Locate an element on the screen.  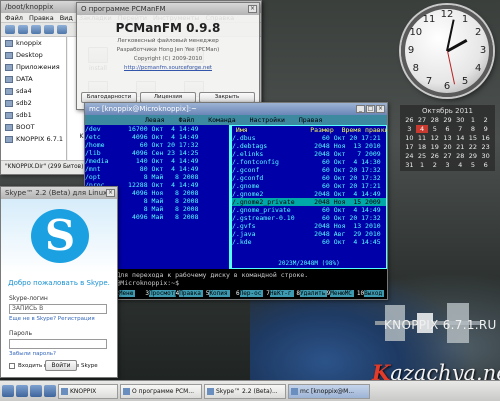
mc-file-row: /.gconfd 60 Окт 20 17:32 is located at coordinates (309, 178).